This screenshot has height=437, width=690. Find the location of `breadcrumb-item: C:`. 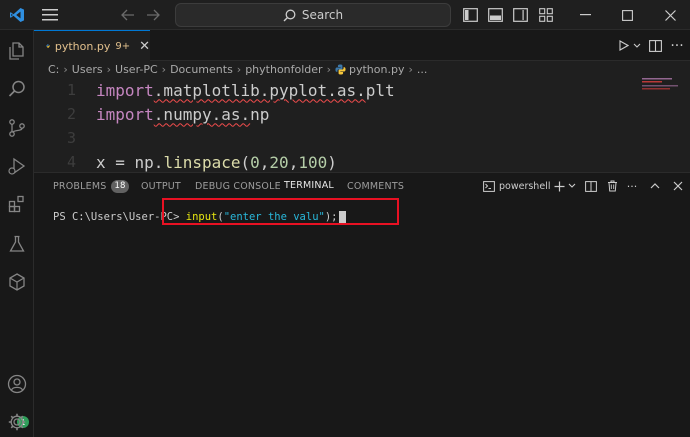

breadcrumb-item: C: is located at coordinates (53, 69).